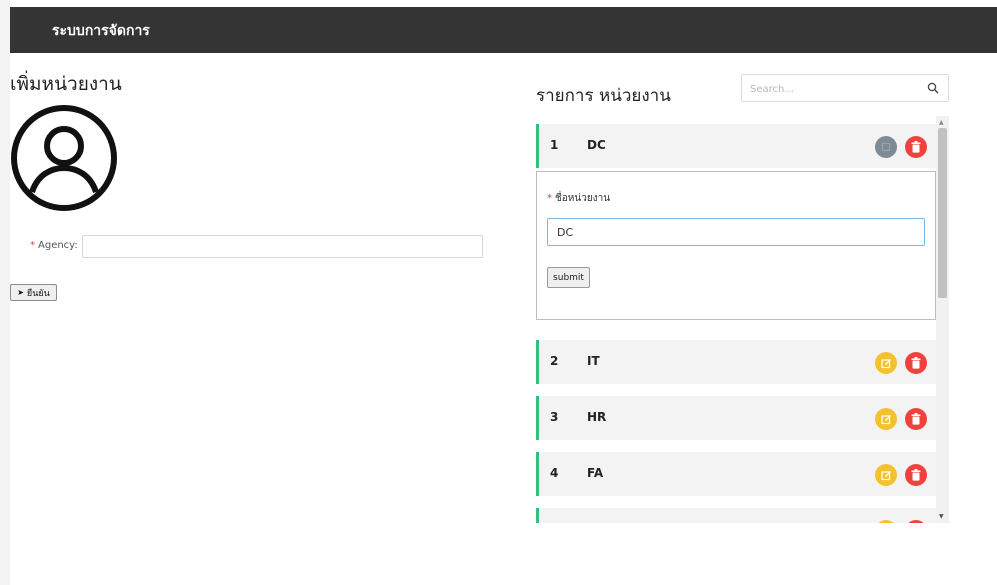 This screenshot has height=585, width=997. I want to click on scroll-down-arrow-icon: ▼, so click(941, 516).